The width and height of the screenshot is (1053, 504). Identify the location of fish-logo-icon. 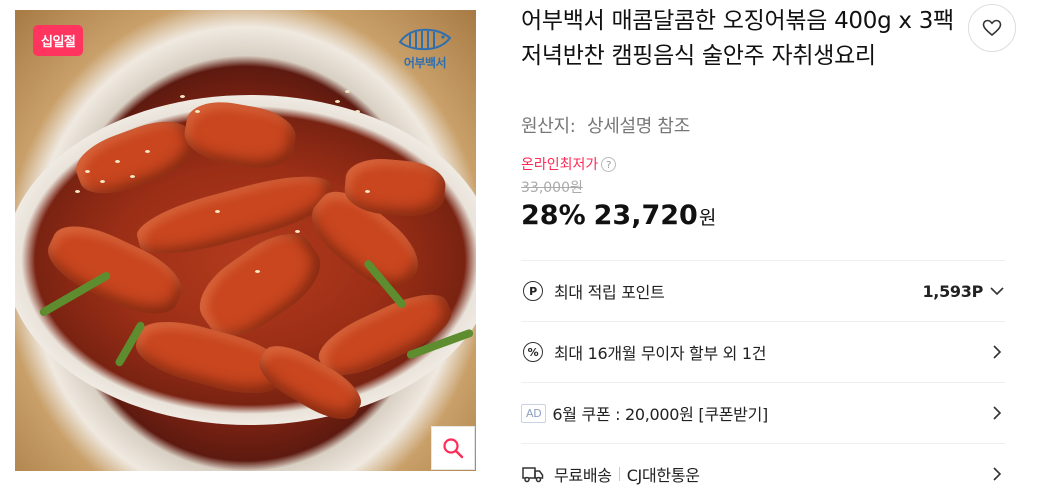
(425, 39).